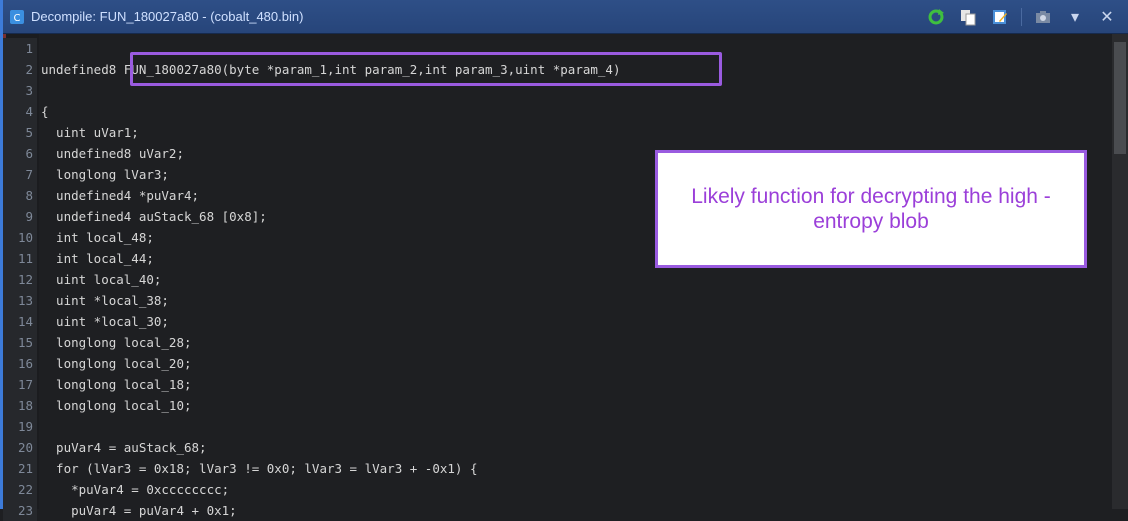 Image resolution: width=1128 pixels, height=521 pixels. I want to click on refresh-icon, so click(936, 17).